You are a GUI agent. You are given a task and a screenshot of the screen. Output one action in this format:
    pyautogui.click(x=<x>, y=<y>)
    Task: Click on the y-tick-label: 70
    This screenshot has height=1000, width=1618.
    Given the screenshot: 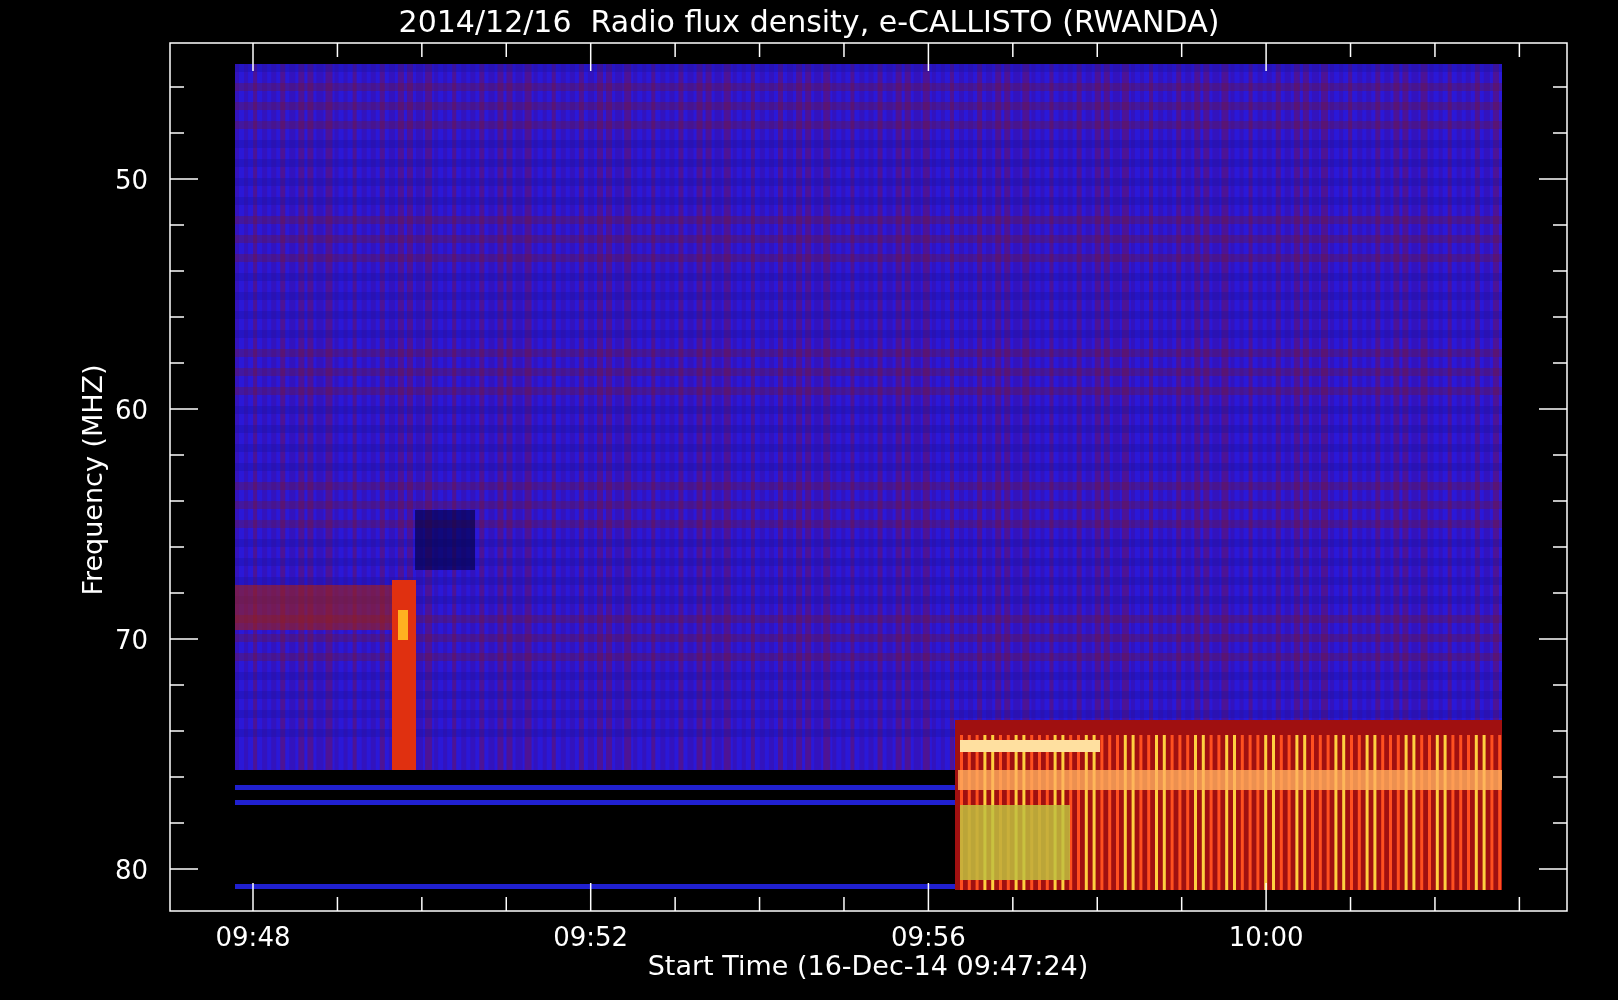 What is the action you would take?
    pyautogui.click(x=131, y=640)
    